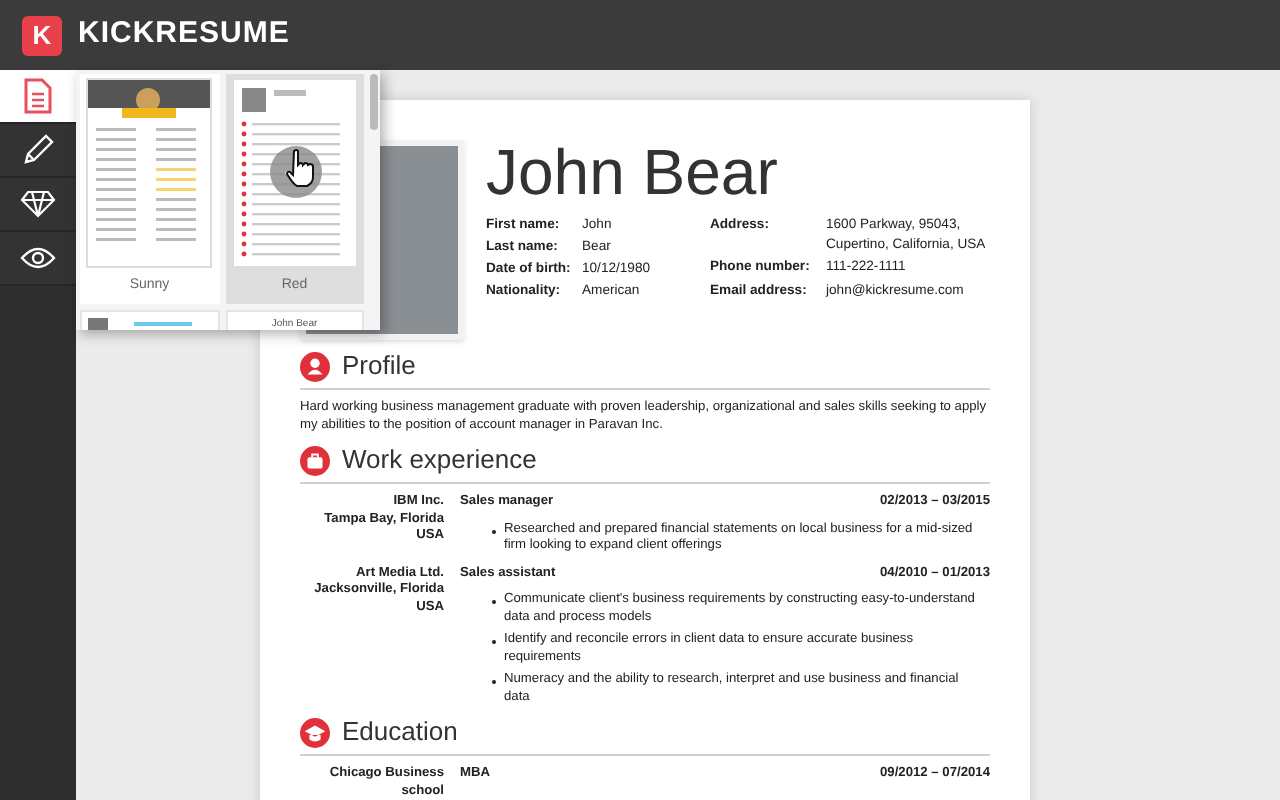 Image resolution: width=1280 pixels, height=800 pixels. I want to click on diamond-icon, so click(38, 204).